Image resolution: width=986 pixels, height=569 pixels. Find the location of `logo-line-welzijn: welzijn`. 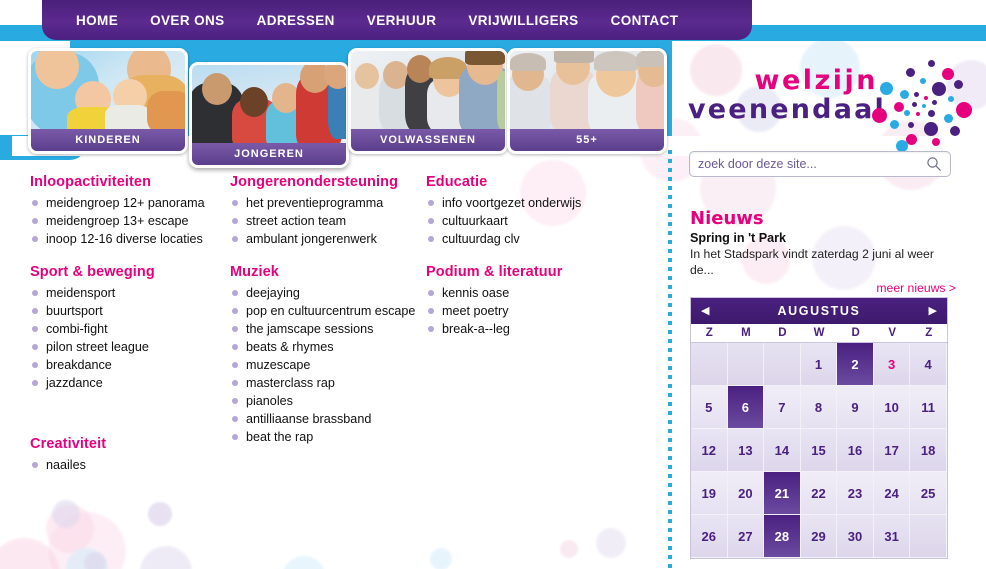

logo-line-welzijn: welzijn is located at coordinates (816, 80).